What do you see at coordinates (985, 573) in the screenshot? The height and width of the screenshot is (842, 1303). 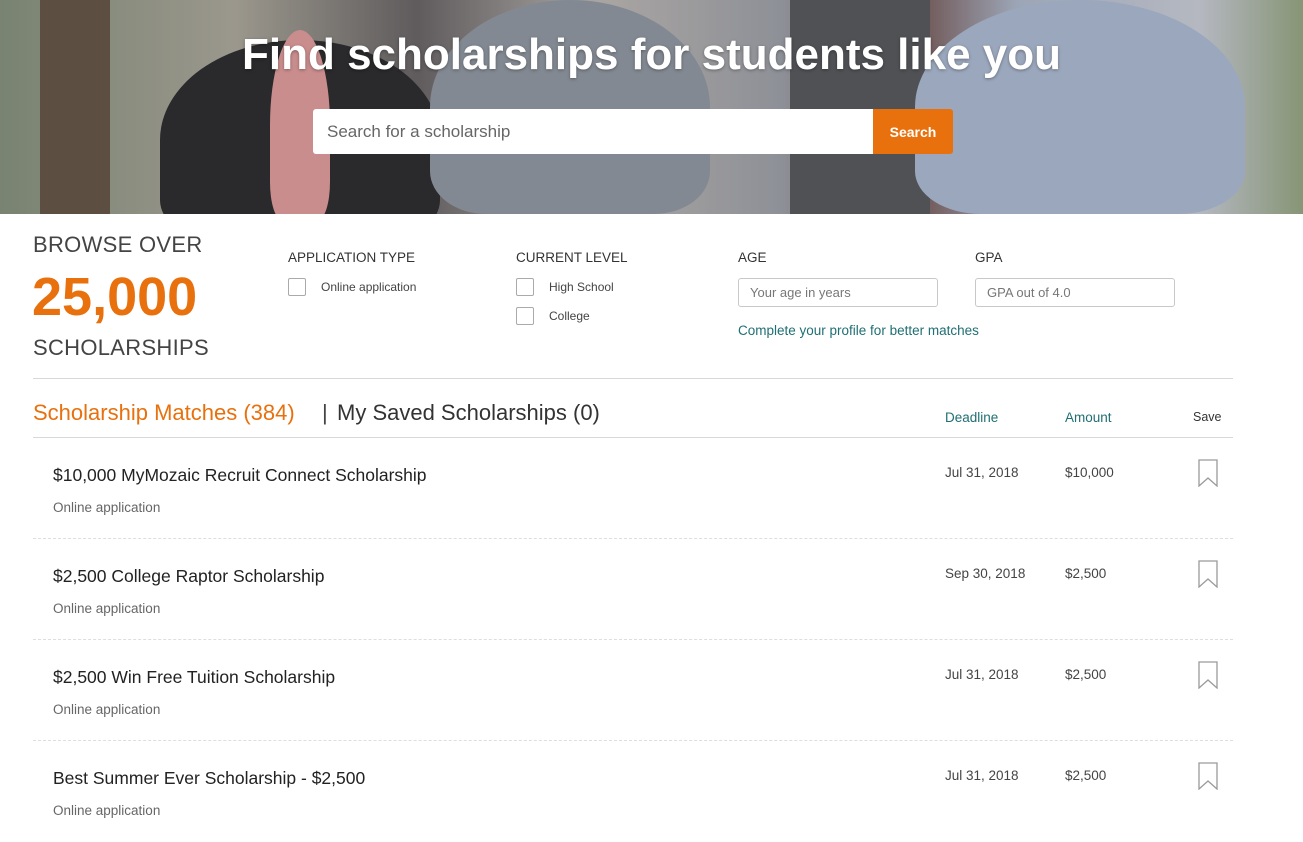 I see `scholarship-deadline: Sep 30, 2018` at bounding box center [985, 573].